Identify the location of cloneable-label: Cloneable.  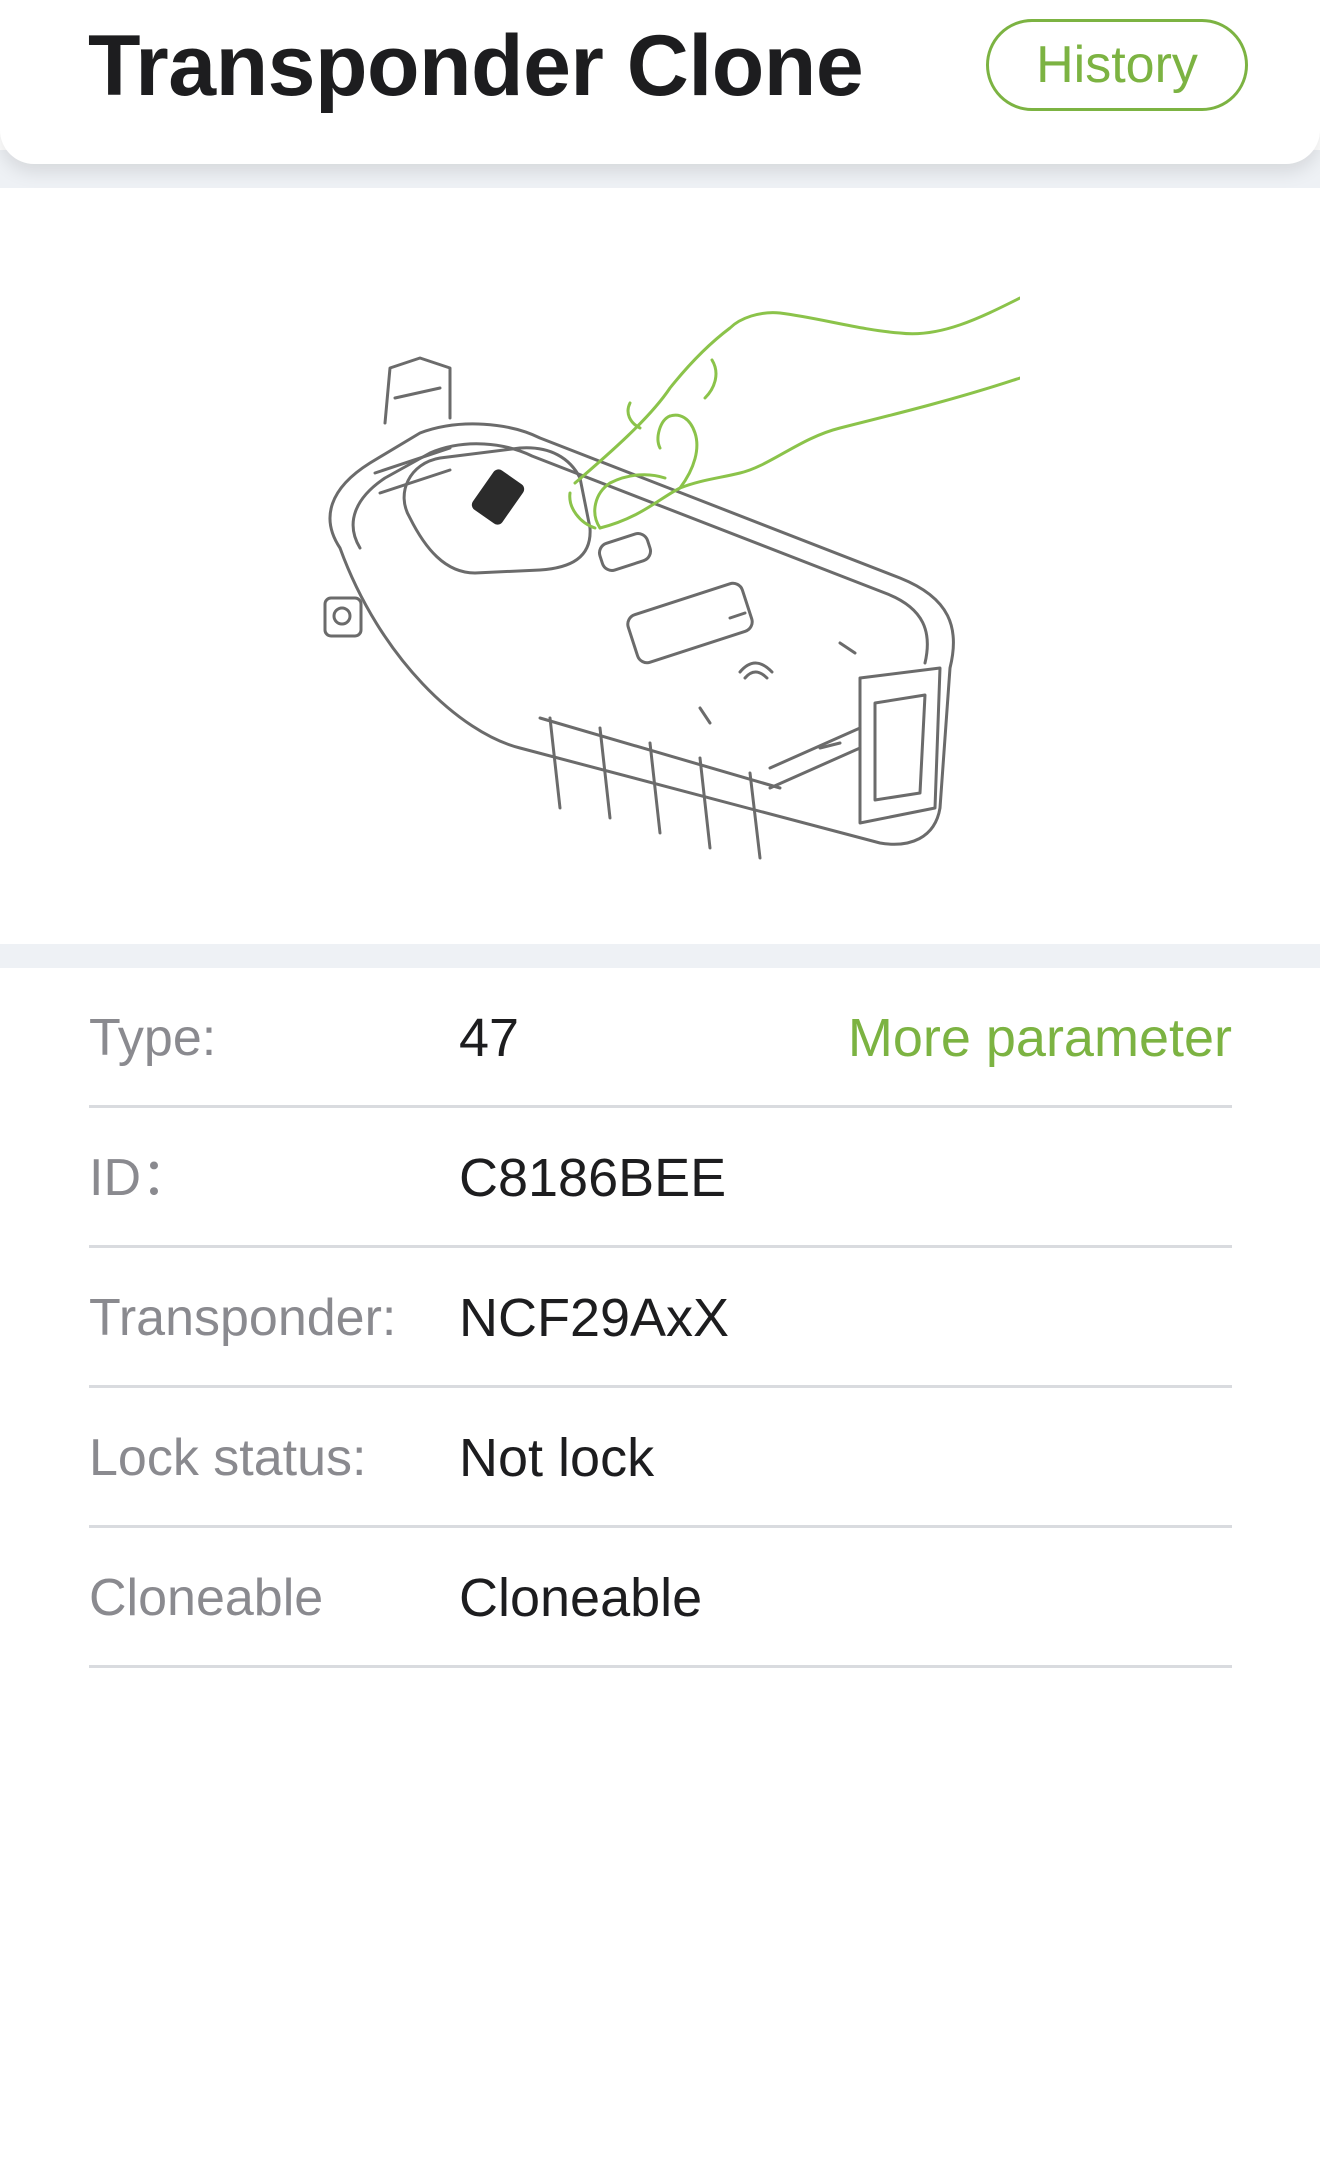
(206, 1598).